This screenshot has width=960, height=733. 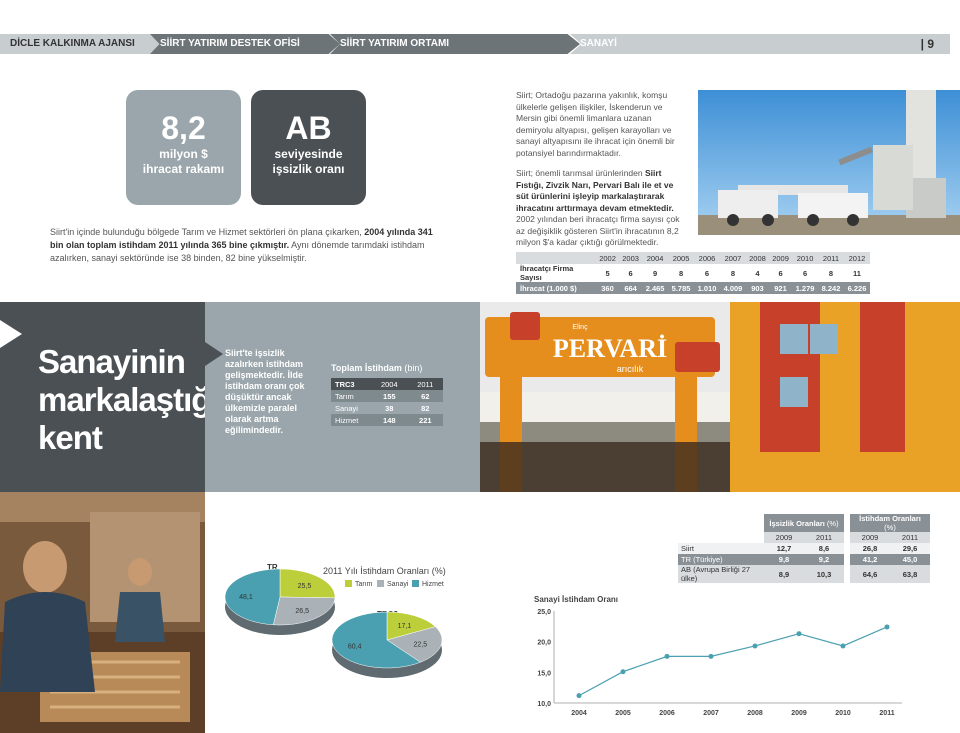 I want to click on stat-unemployment-value: AB, so click(x=308, y=128).